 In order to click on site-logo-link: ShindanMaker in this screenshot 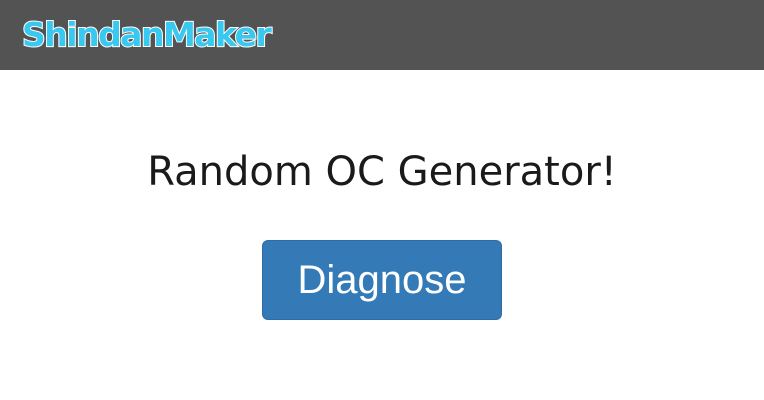, I will do `click(147, 35)`.